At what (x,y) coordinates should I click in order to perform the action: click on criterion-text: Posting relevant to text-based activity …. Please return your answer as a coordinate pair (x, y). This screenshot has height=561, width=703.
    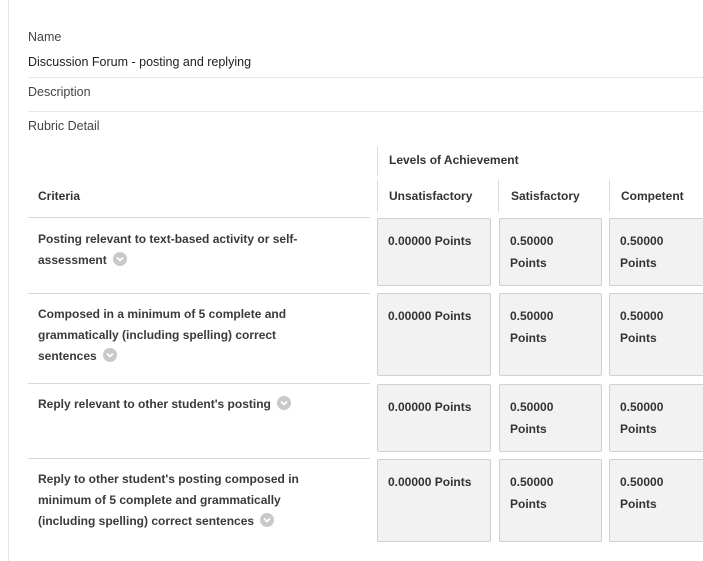
    Looking at the image, I should click on (168, 249).